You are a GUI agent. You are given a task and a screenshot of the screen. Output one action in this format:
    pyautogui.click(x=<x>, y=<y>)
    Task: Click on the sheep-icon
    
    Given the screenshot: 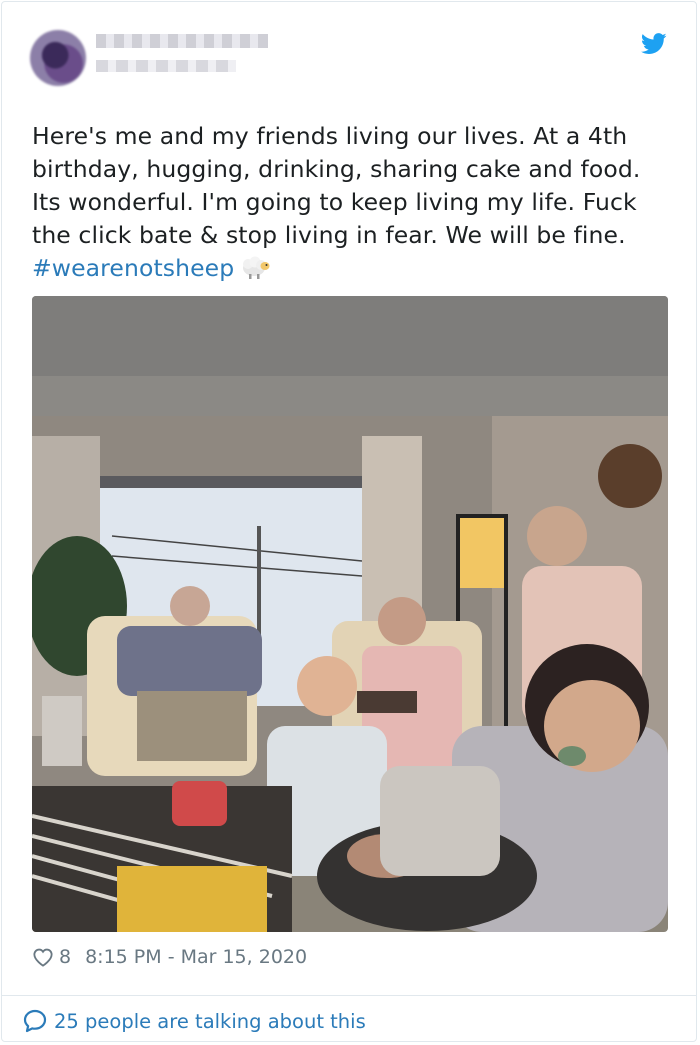 What is the action you would take?
    pyautogui.click(x=256, y=267)
    